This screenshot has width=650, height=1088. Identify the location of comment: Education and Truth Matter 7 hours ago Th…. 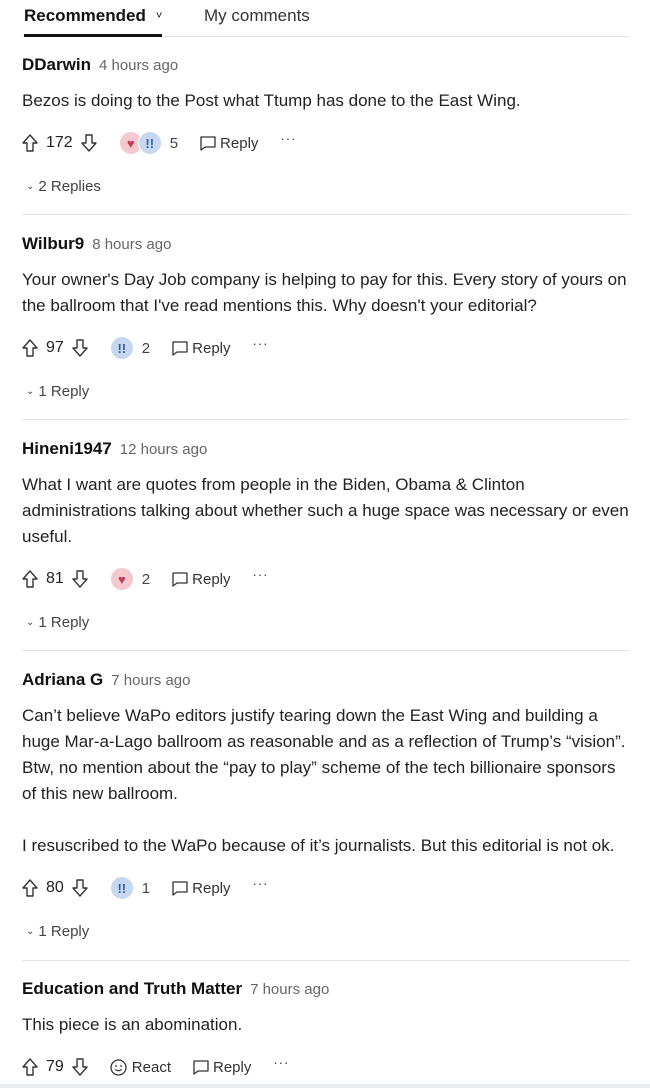
(326, 1031).